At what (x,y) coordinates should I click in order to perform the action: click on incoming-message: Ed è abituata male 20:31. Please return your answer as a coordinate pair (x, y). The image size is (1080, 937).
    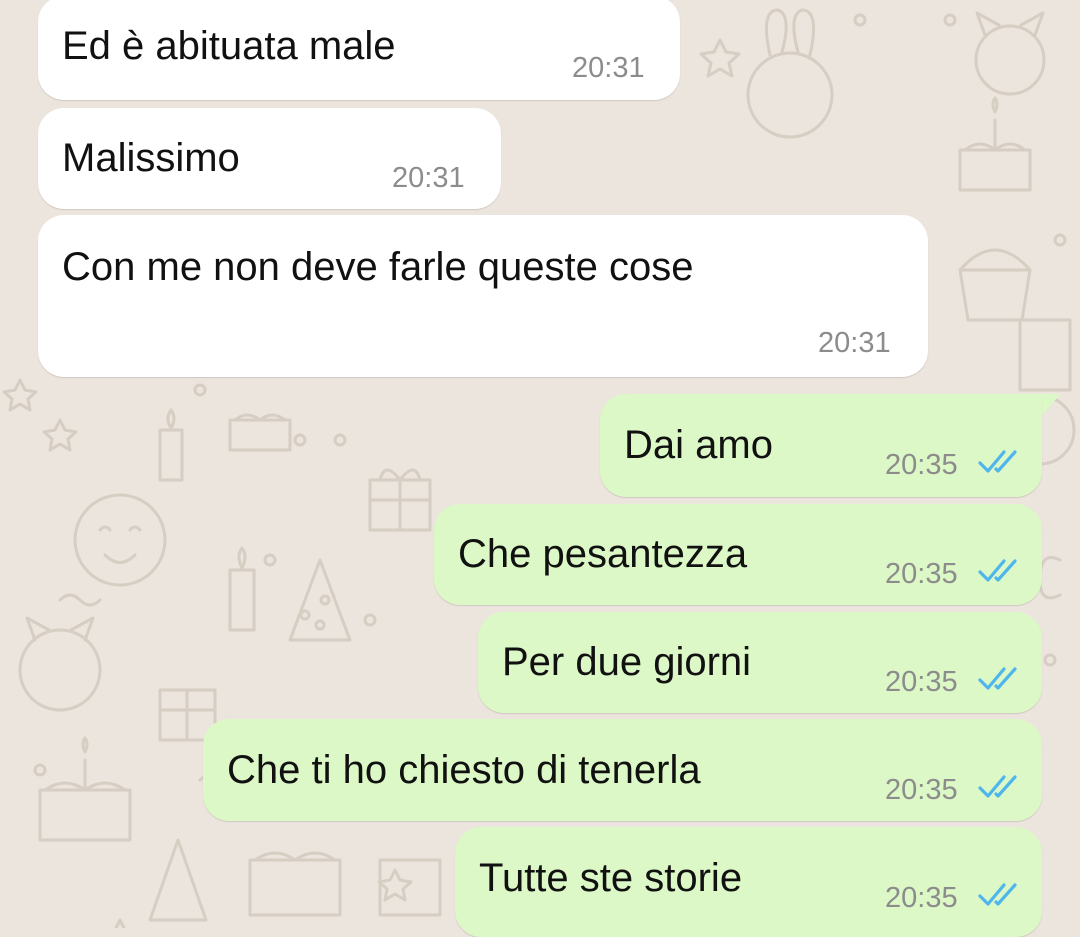
    Looking at the image, I should click on (359, 50).